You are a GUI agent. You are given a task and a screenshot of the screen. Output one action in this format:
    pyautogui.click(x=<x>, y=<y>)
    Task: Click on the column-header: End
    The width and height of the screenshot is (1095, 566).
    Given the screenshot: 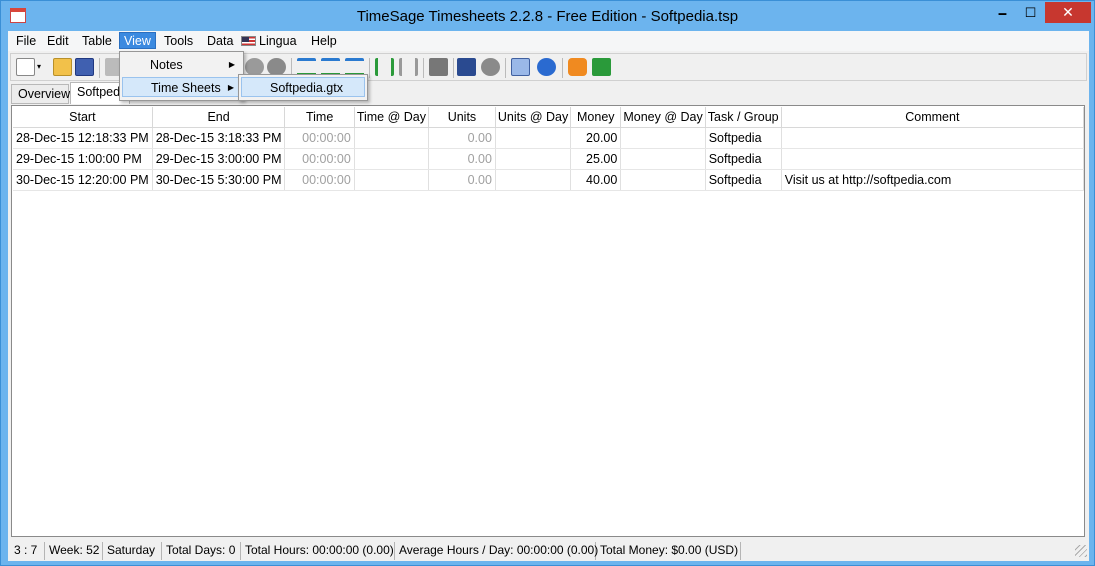 What is the action you would take?
    pyautogui.click(x=219, y=117)
    